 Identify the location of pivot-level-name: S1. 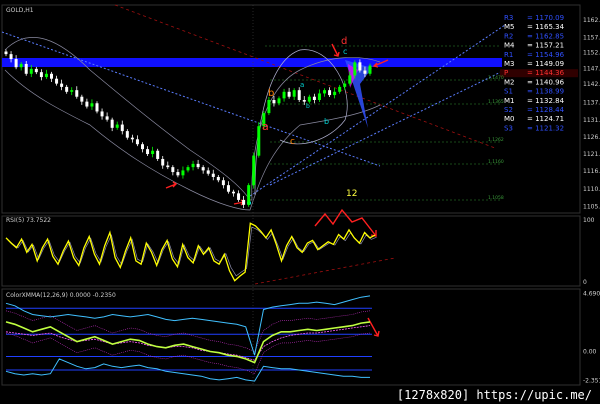
(508, 92).